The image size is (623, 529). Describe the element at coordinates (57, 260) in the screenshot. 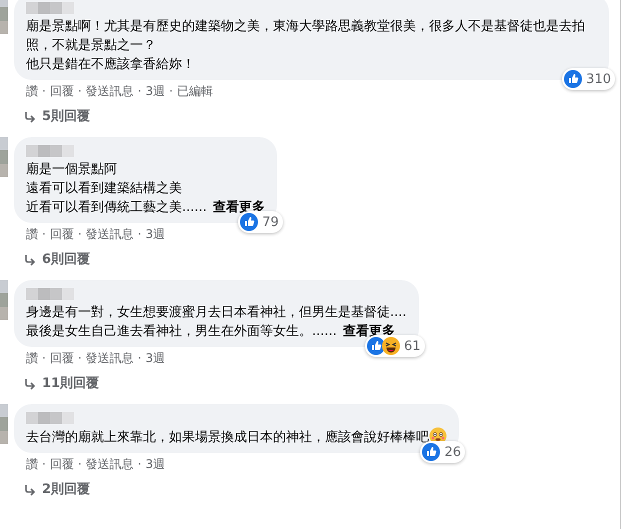

I see `view-replies-link: 6則回覆` at that location.